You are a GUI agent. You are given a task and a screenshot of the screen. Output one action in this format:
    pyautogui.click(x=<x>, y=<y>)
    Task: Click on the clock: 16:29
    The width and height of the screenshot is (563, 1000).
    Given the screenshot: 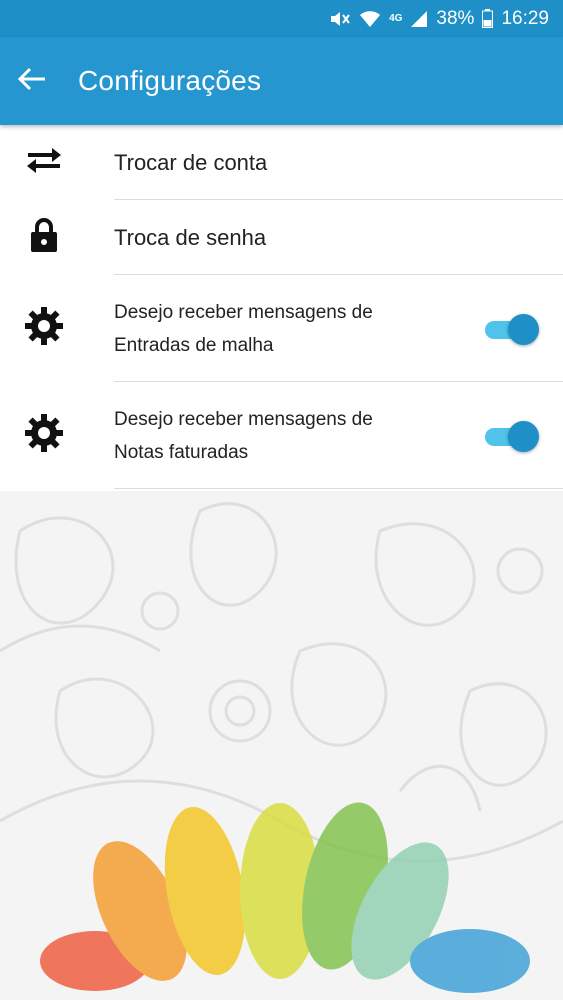 What is the action you would take?
    pyautogui.click(x=525, y=18)
    